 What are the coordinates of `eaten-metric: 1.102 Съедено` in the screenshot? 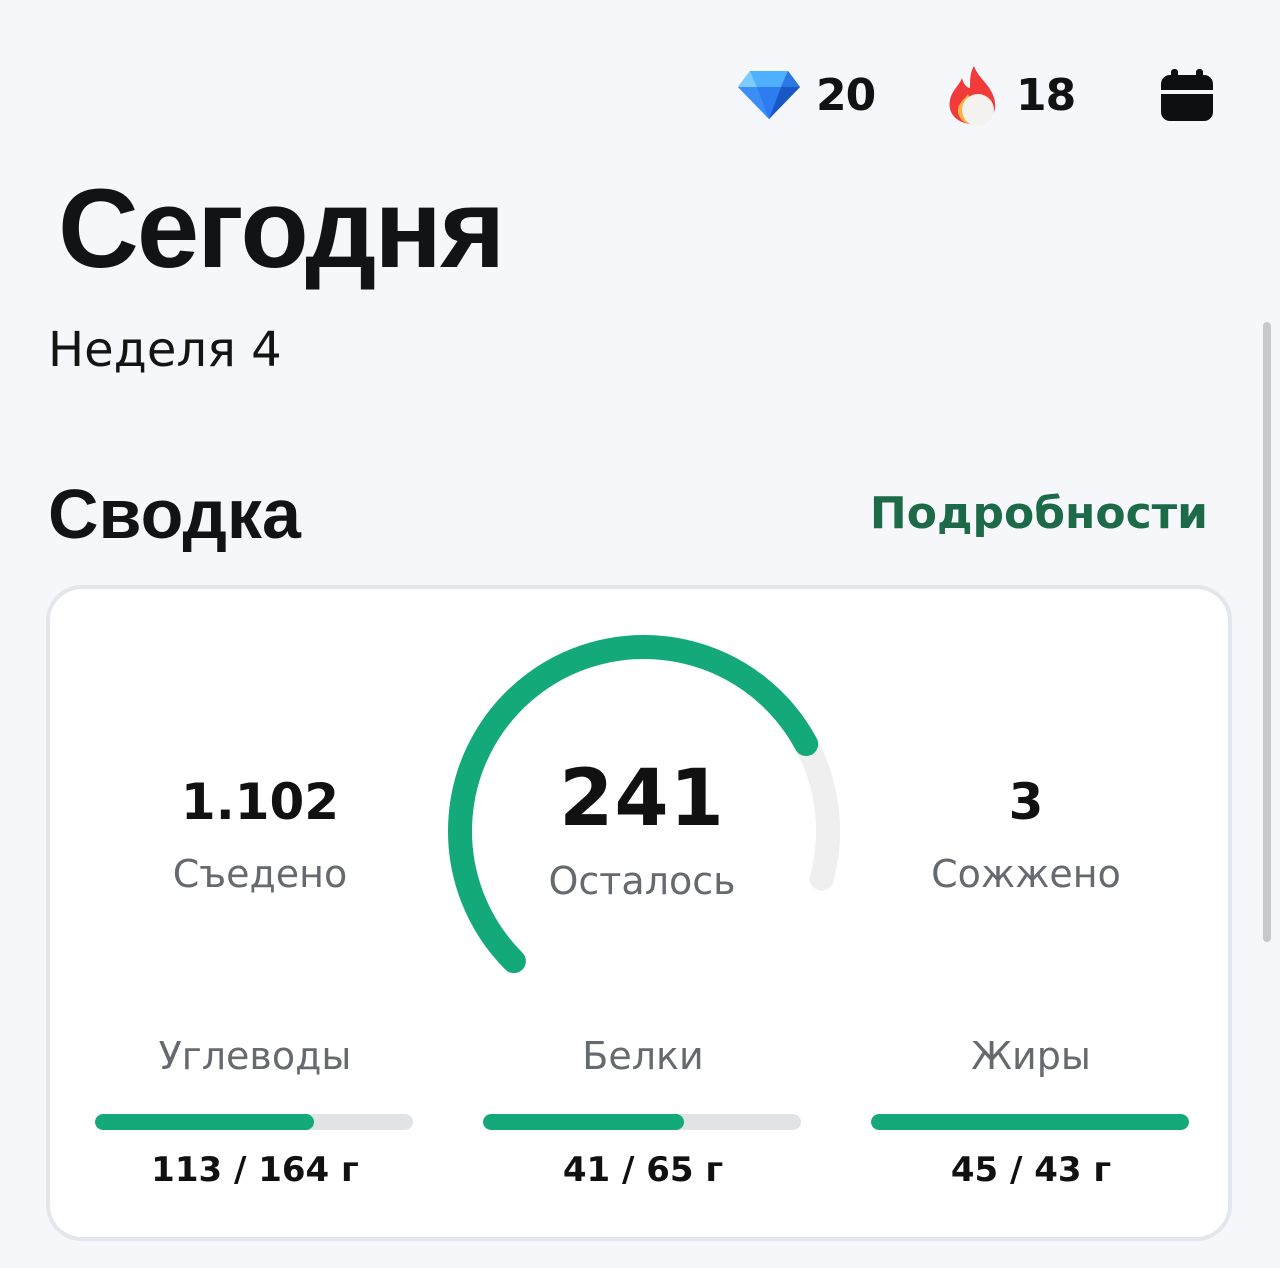 It's located at (260, 836).